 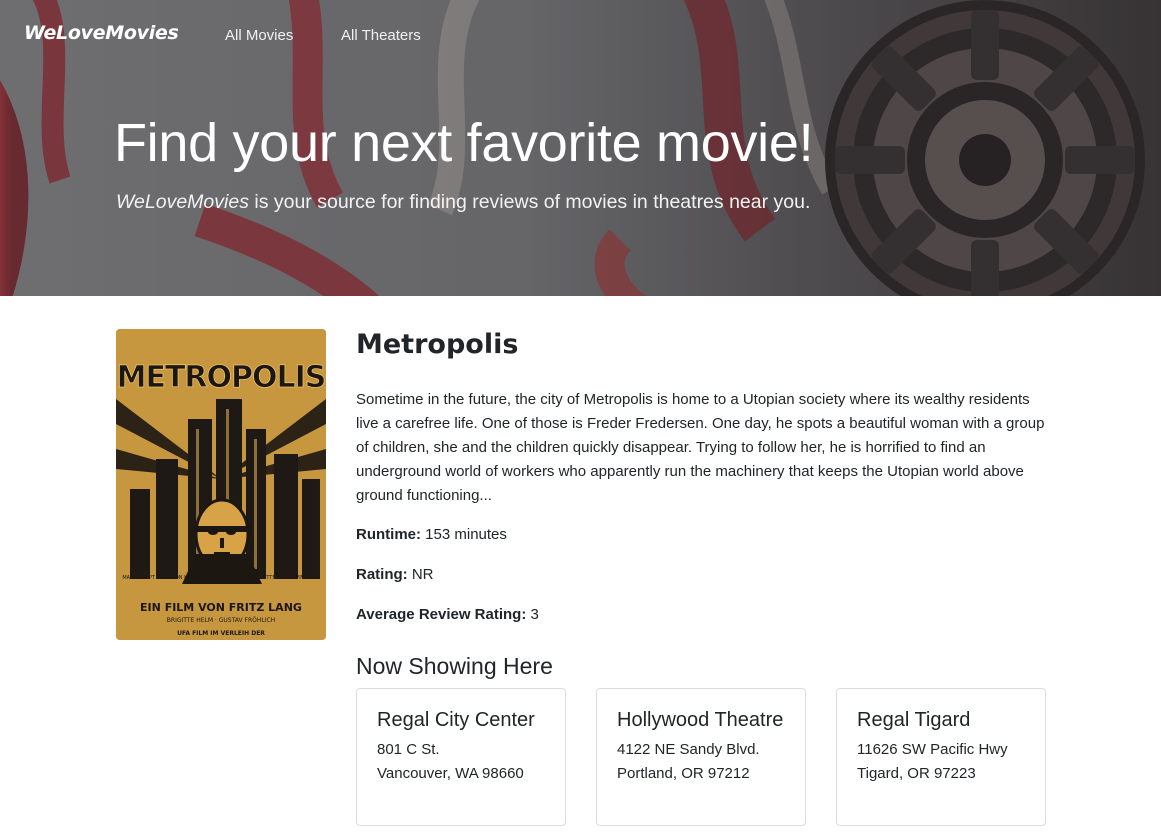 I want to click on nav-link-all-movies: All Movies, so click(x=259, y=35).